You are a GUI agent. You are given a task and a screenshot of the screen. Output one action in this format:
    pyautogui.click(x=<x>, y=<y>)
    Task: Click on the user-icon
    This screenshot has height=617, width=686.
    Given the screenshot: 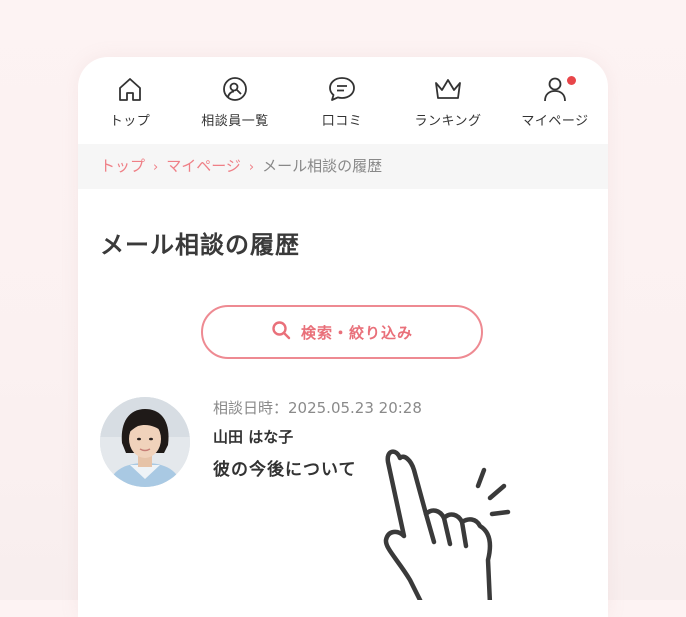 What is the action you would take?
    pyautogui.click(x=555, y=89)
    